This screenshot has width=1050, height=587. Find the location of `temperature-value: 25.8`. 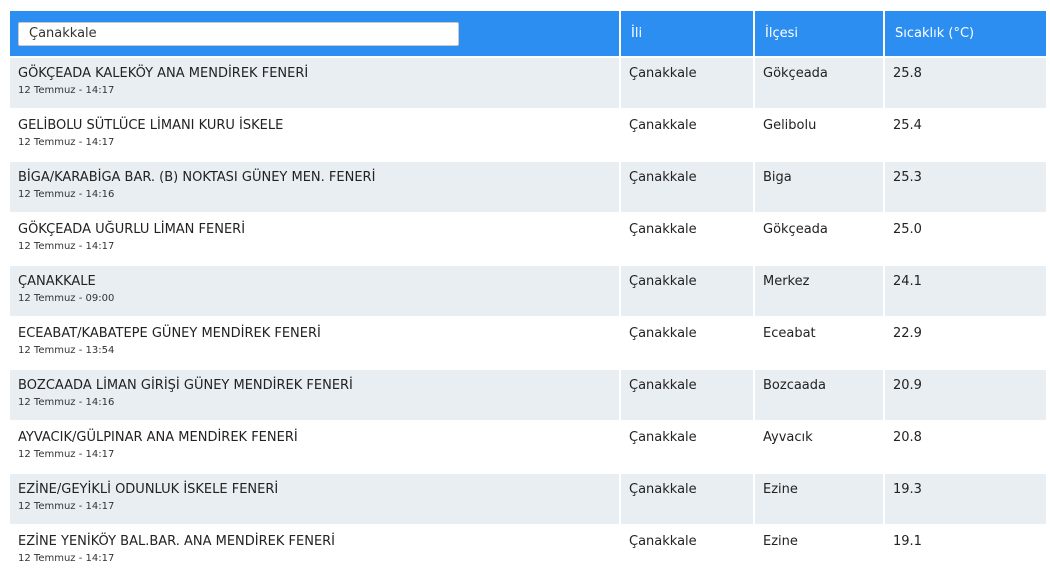

temperature-value: 25.8 is located at coordinates (907, 73).